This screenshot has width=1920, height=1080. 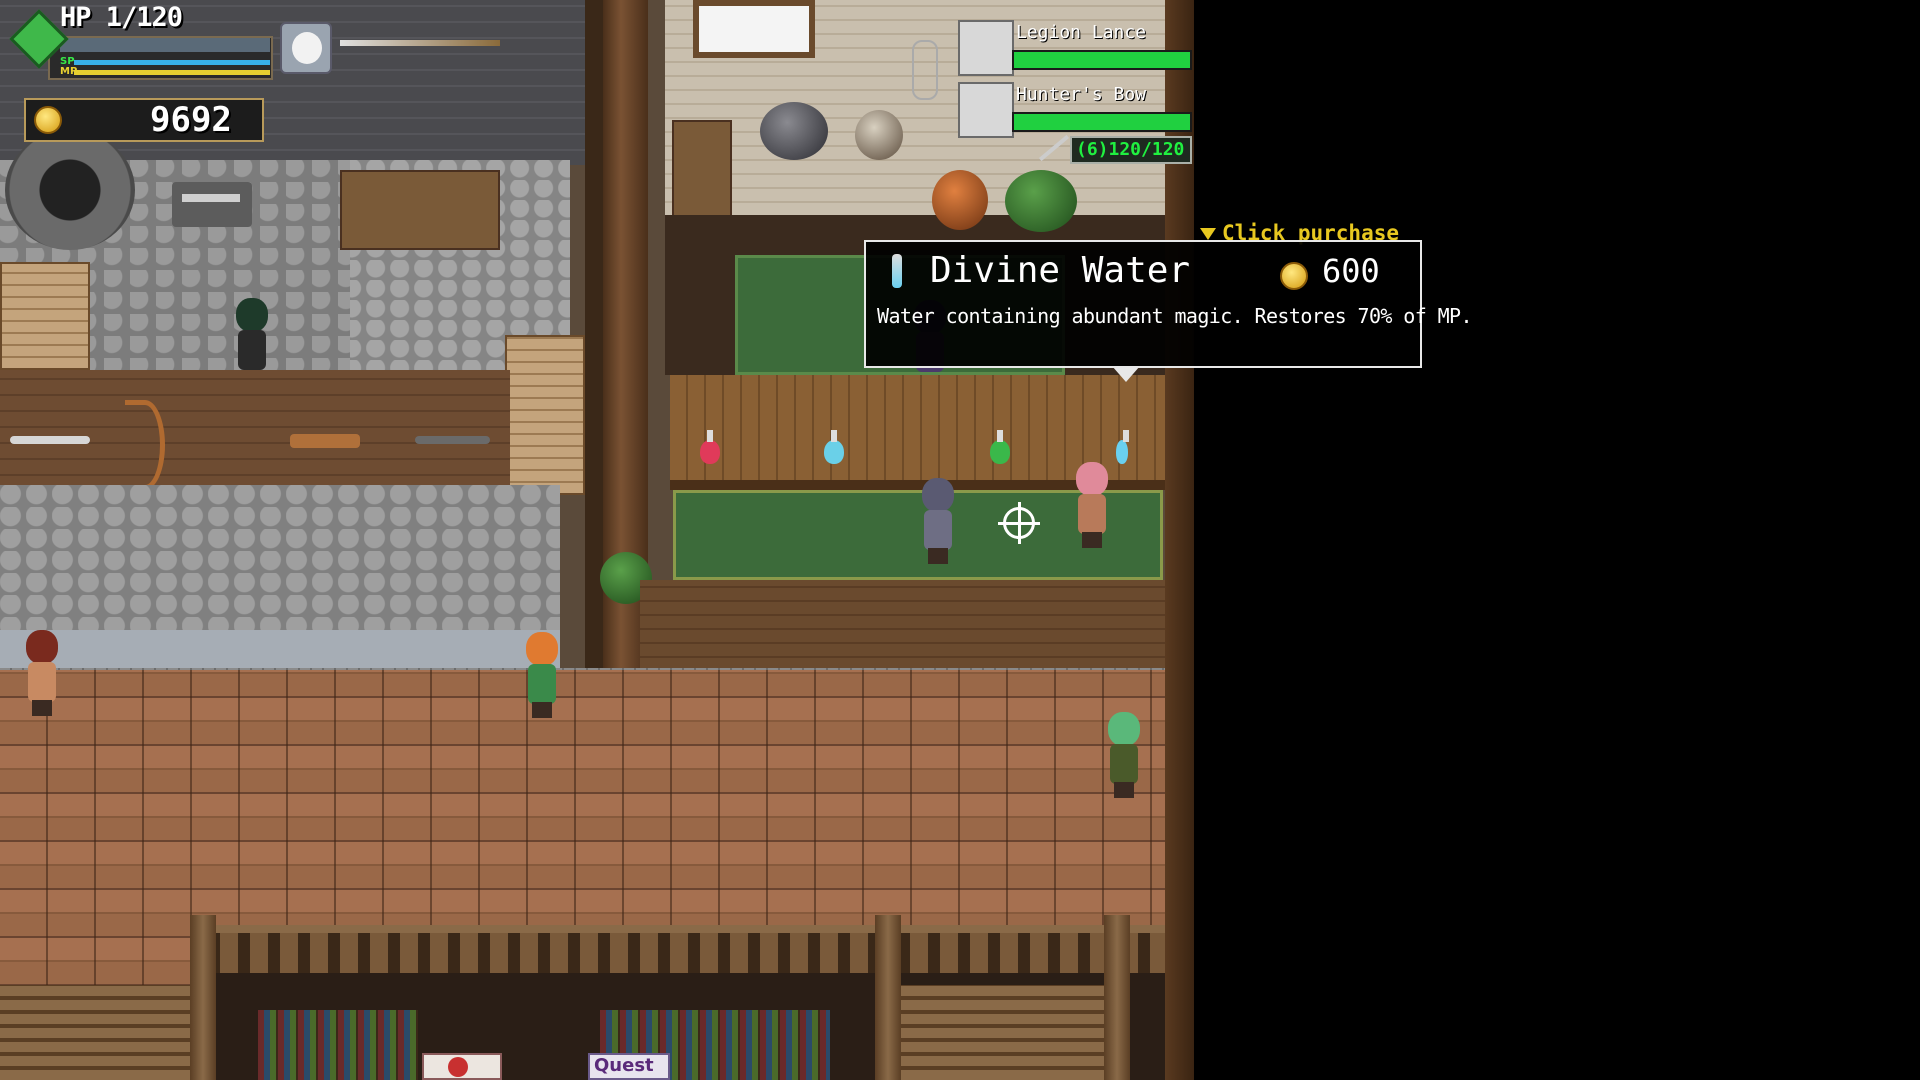 I want to click on stairs-left, so click(x=95, y=1032).